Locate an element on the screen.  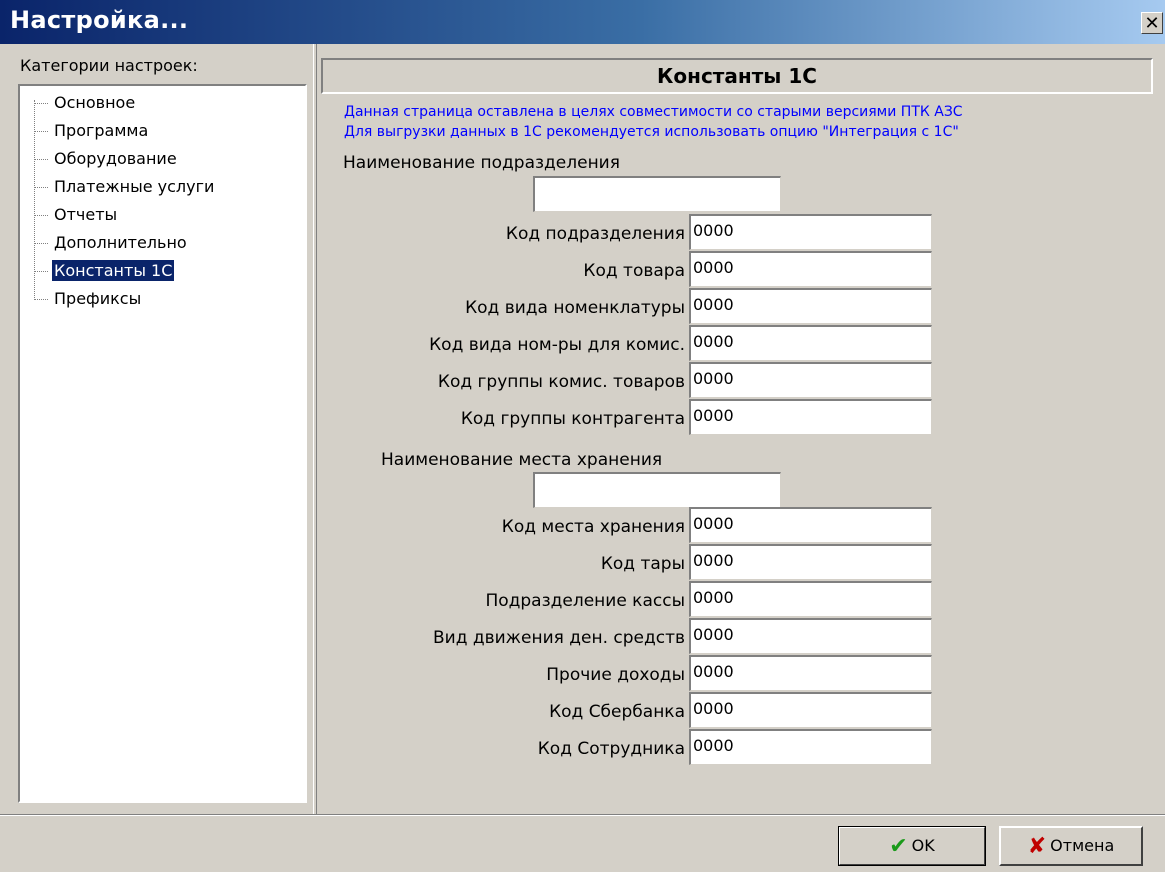
commission-goods-group-code-label: Код группы комис. товаров is located at coordinates (561, 382).